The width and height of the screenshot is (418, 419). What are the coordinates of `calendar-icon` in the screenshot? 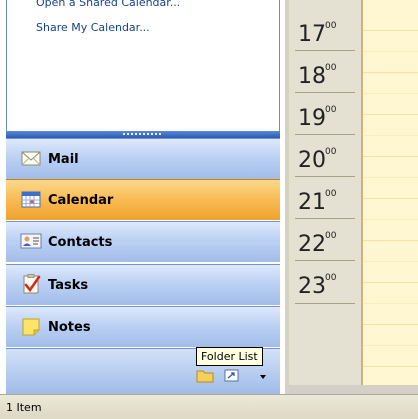 It's located at (31, 199).